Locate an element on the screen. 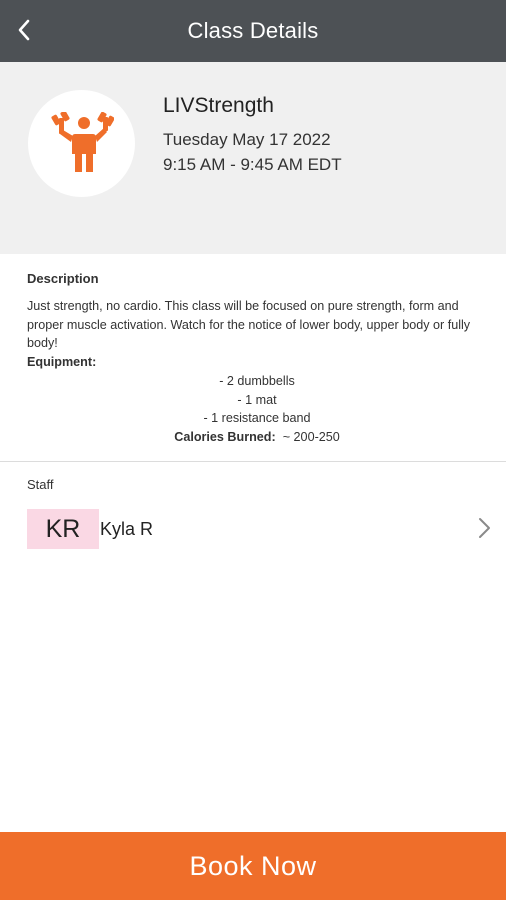 This screenshot has width=506, height=900. calories-value: ~ 200-250 is located at coordinates (311, 436).